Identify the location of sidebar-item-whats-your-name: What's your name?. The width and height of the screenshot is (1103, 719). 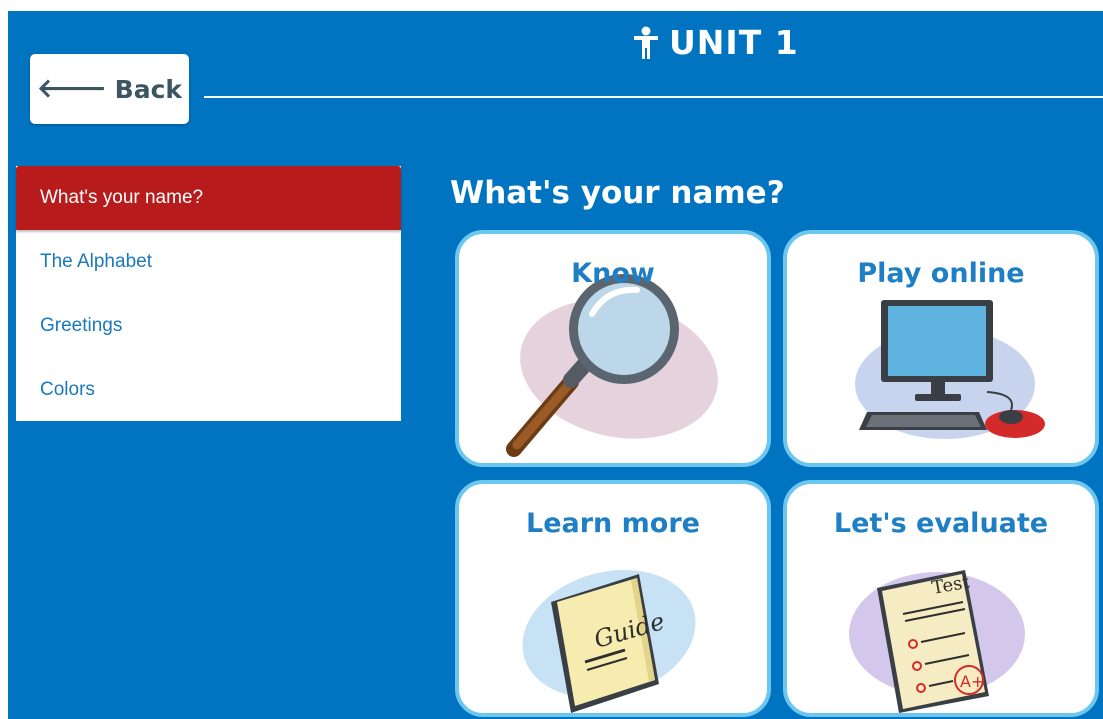
(208, 198).